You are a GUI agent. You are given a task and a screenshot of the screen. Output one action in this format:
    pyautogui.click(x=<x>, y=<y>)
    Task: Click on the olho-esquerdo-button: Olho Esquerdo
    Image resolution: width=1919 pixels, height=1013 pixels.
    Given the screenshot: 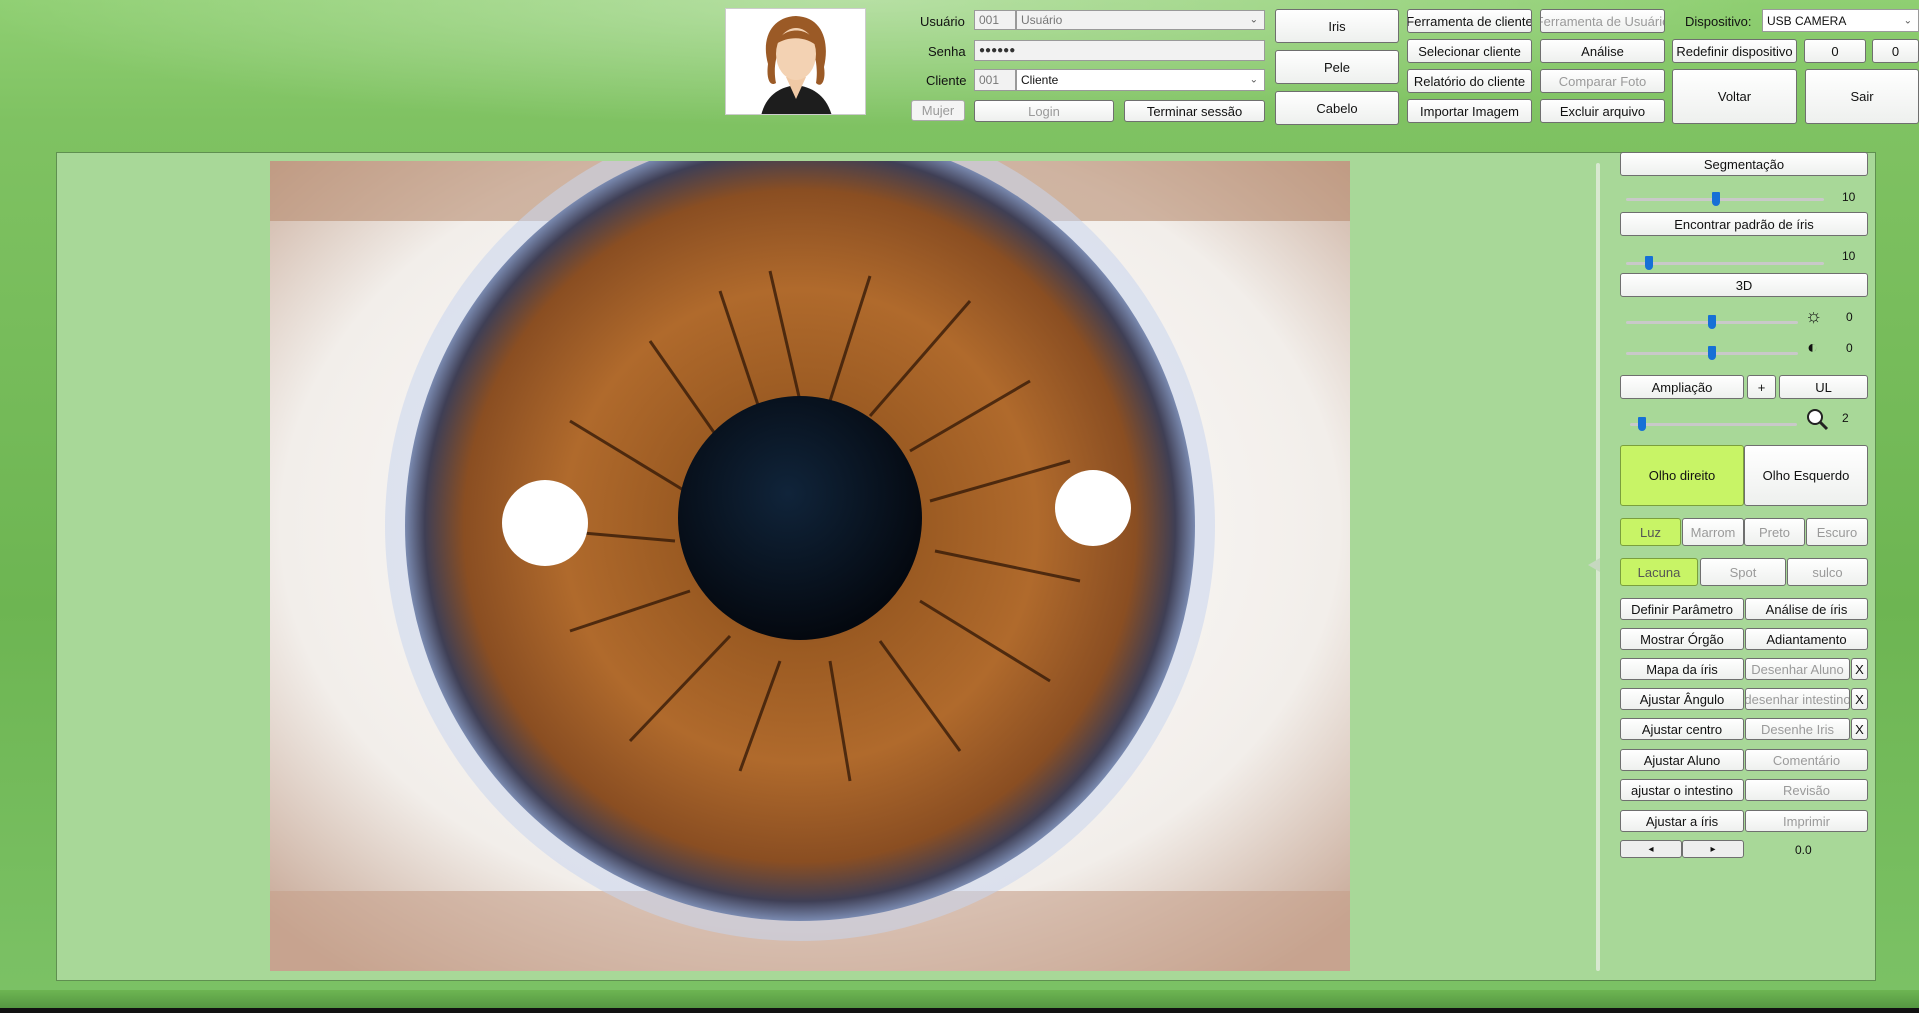 What is the action you would take?
    pyautogui.click(x=1806, y=475)
    